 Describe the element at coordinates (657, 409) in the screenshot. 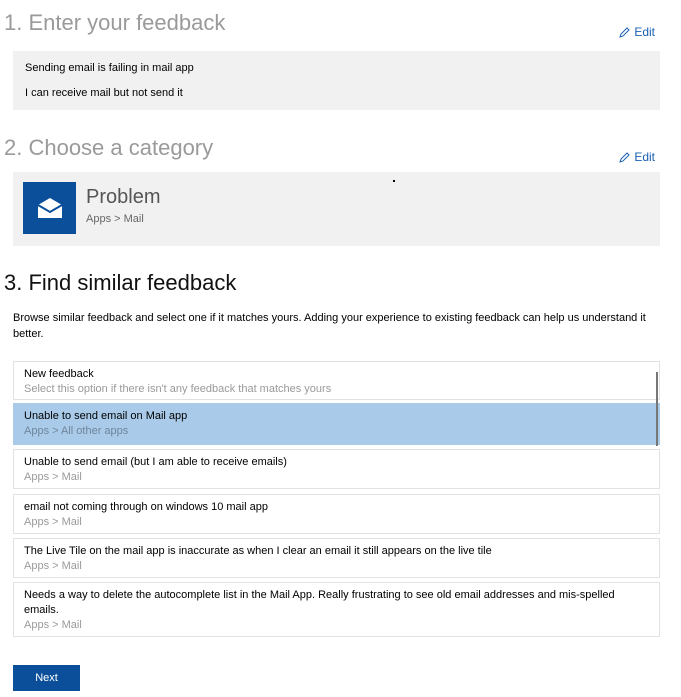

I see `list-scrollbar` at that location.